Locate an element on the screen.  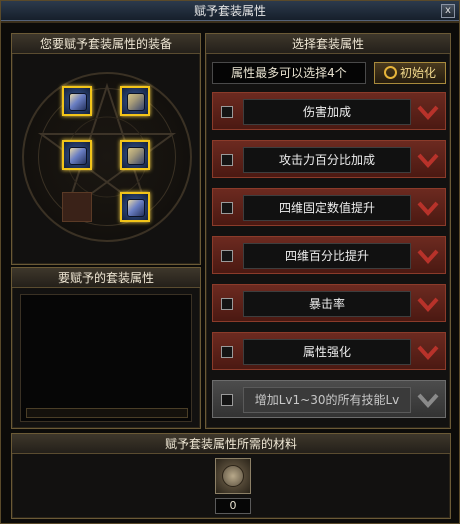
assign-attribute-title: 要赋予的套装属性 is located at coordinates (106, 278).